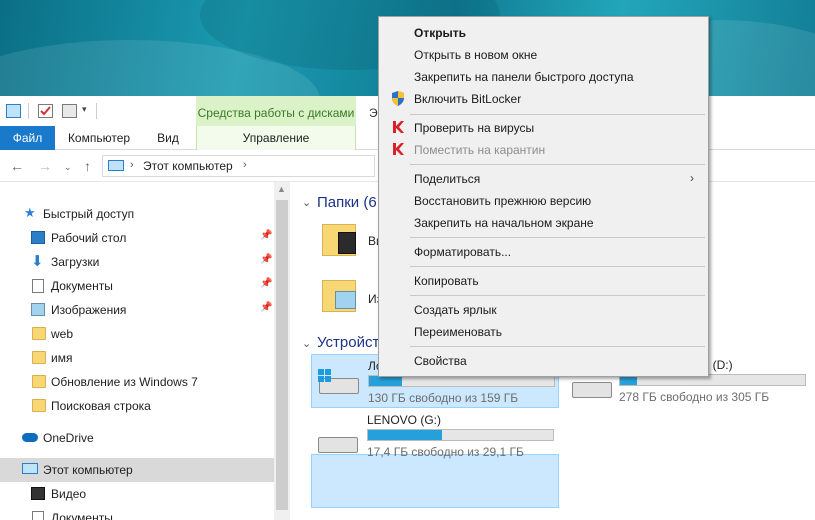  What do you see at coordinates (446, 281) in the screenshot?
I see `menu-label: Копировать` at bounding box center [446, 281].